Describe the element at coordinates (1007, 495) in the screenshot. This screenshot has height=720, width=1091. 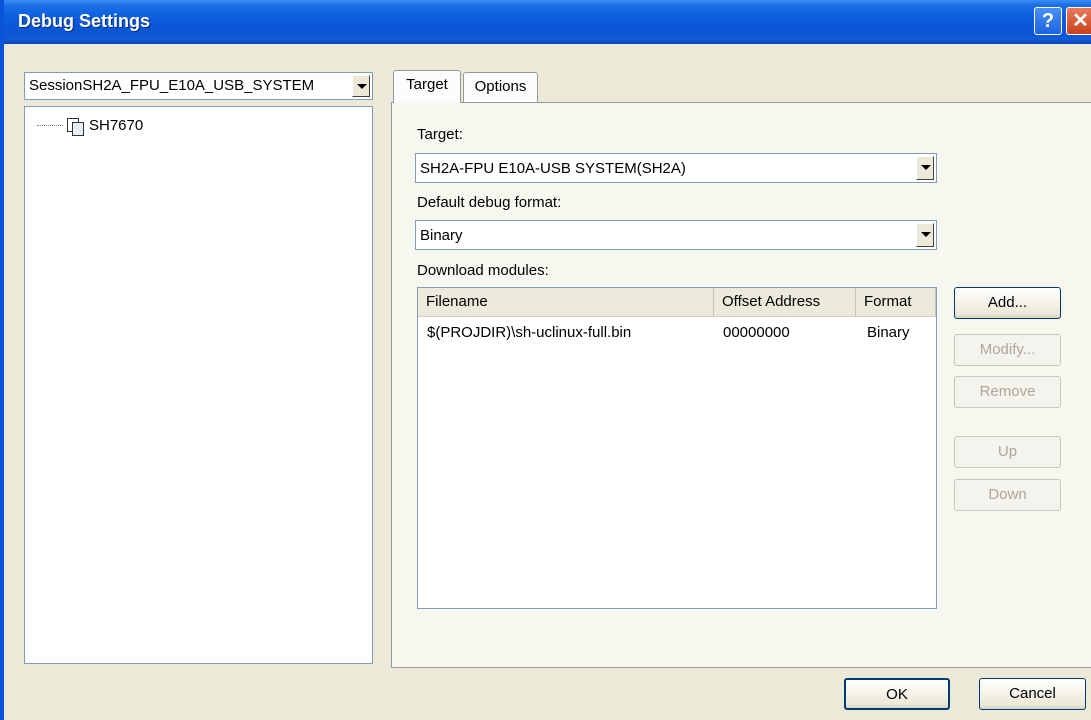
I see `down-button: Down` at that location.